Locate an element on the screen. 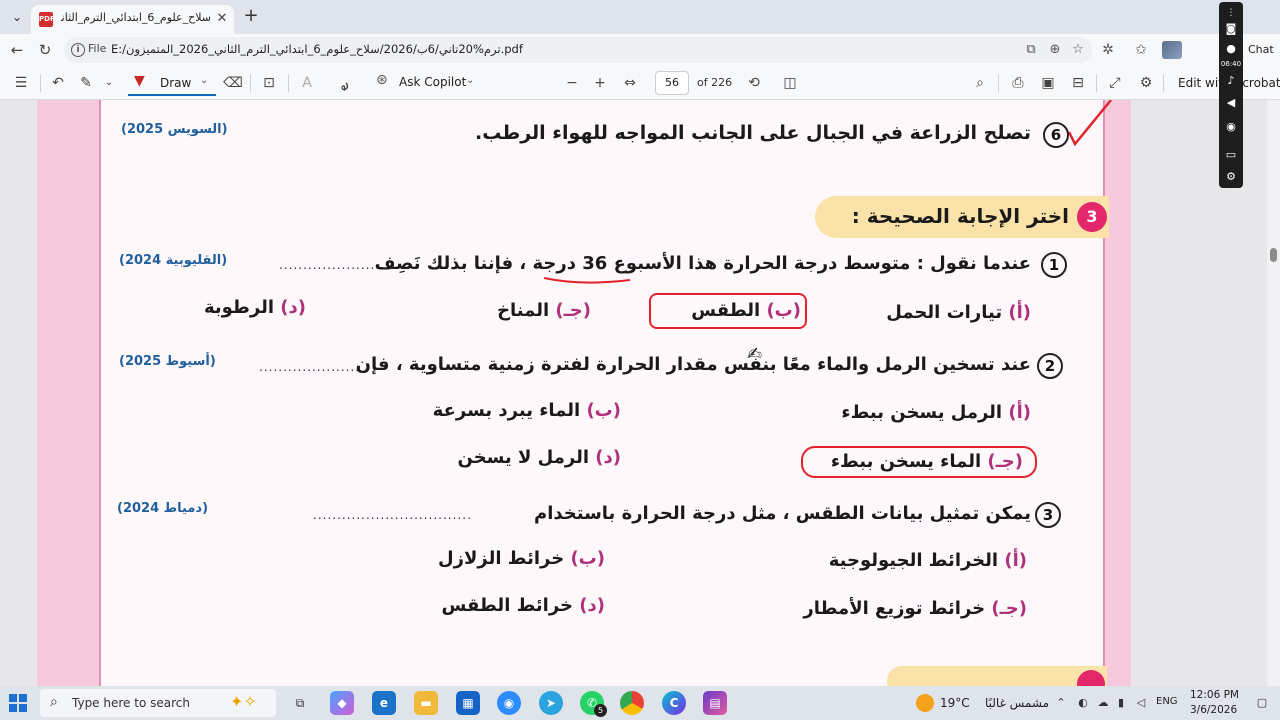 This screenshot has height=720, width=1280. print-icon: ⎙ is located at coordinates (1018, 83).